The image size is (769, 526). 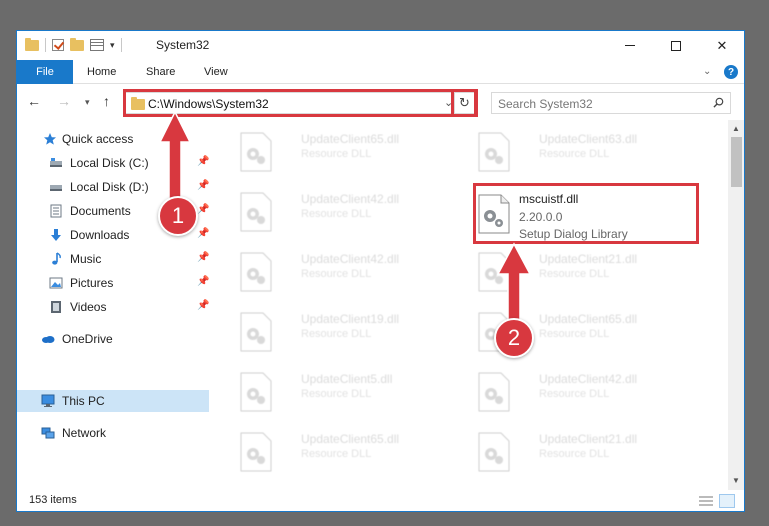 What do you see at coordinates (113, 433) in the screenshot?
I see `sidebar-item-network: Network` at bounding box center [113, 433].